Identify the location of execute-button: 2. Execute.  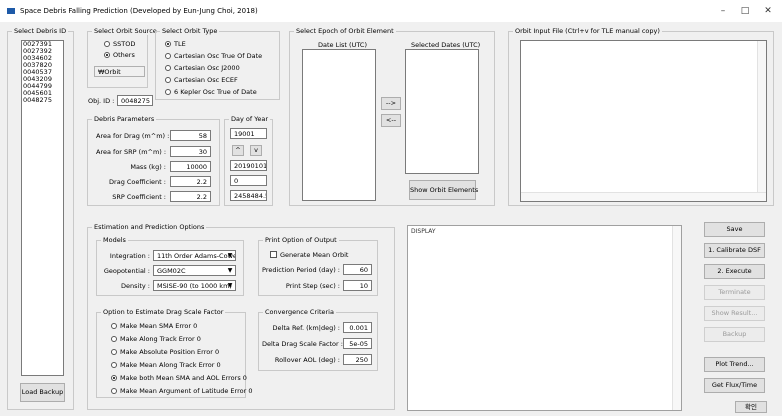
(734, 271).